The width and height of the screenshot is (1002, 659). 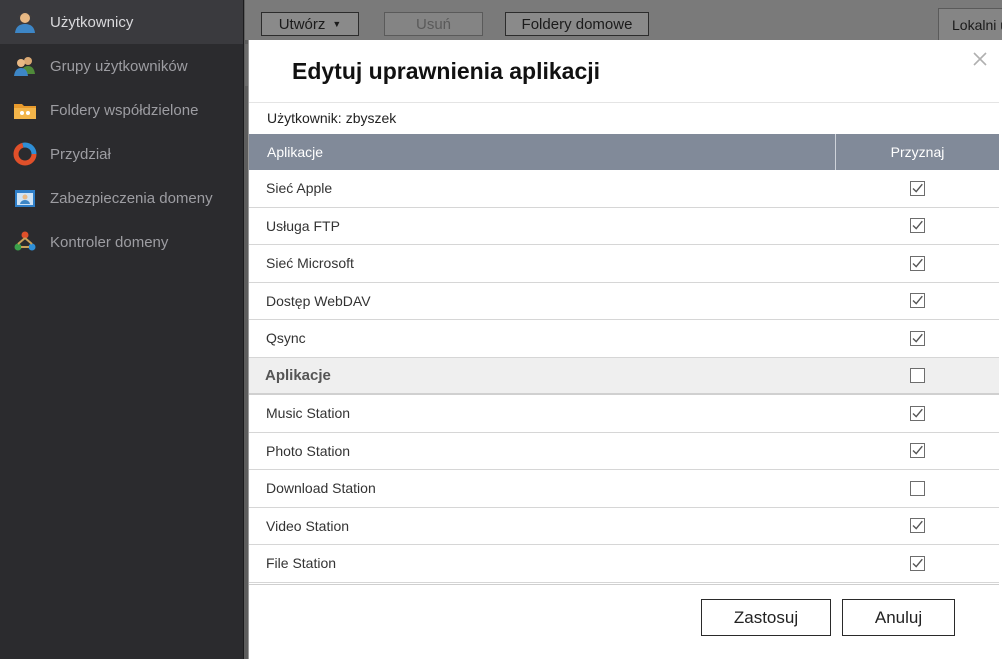 What do you see at coordinates (310, 263) in the screenshot?
I see `row-label: Sieć Microsoft` at bounding box center [310, 263].